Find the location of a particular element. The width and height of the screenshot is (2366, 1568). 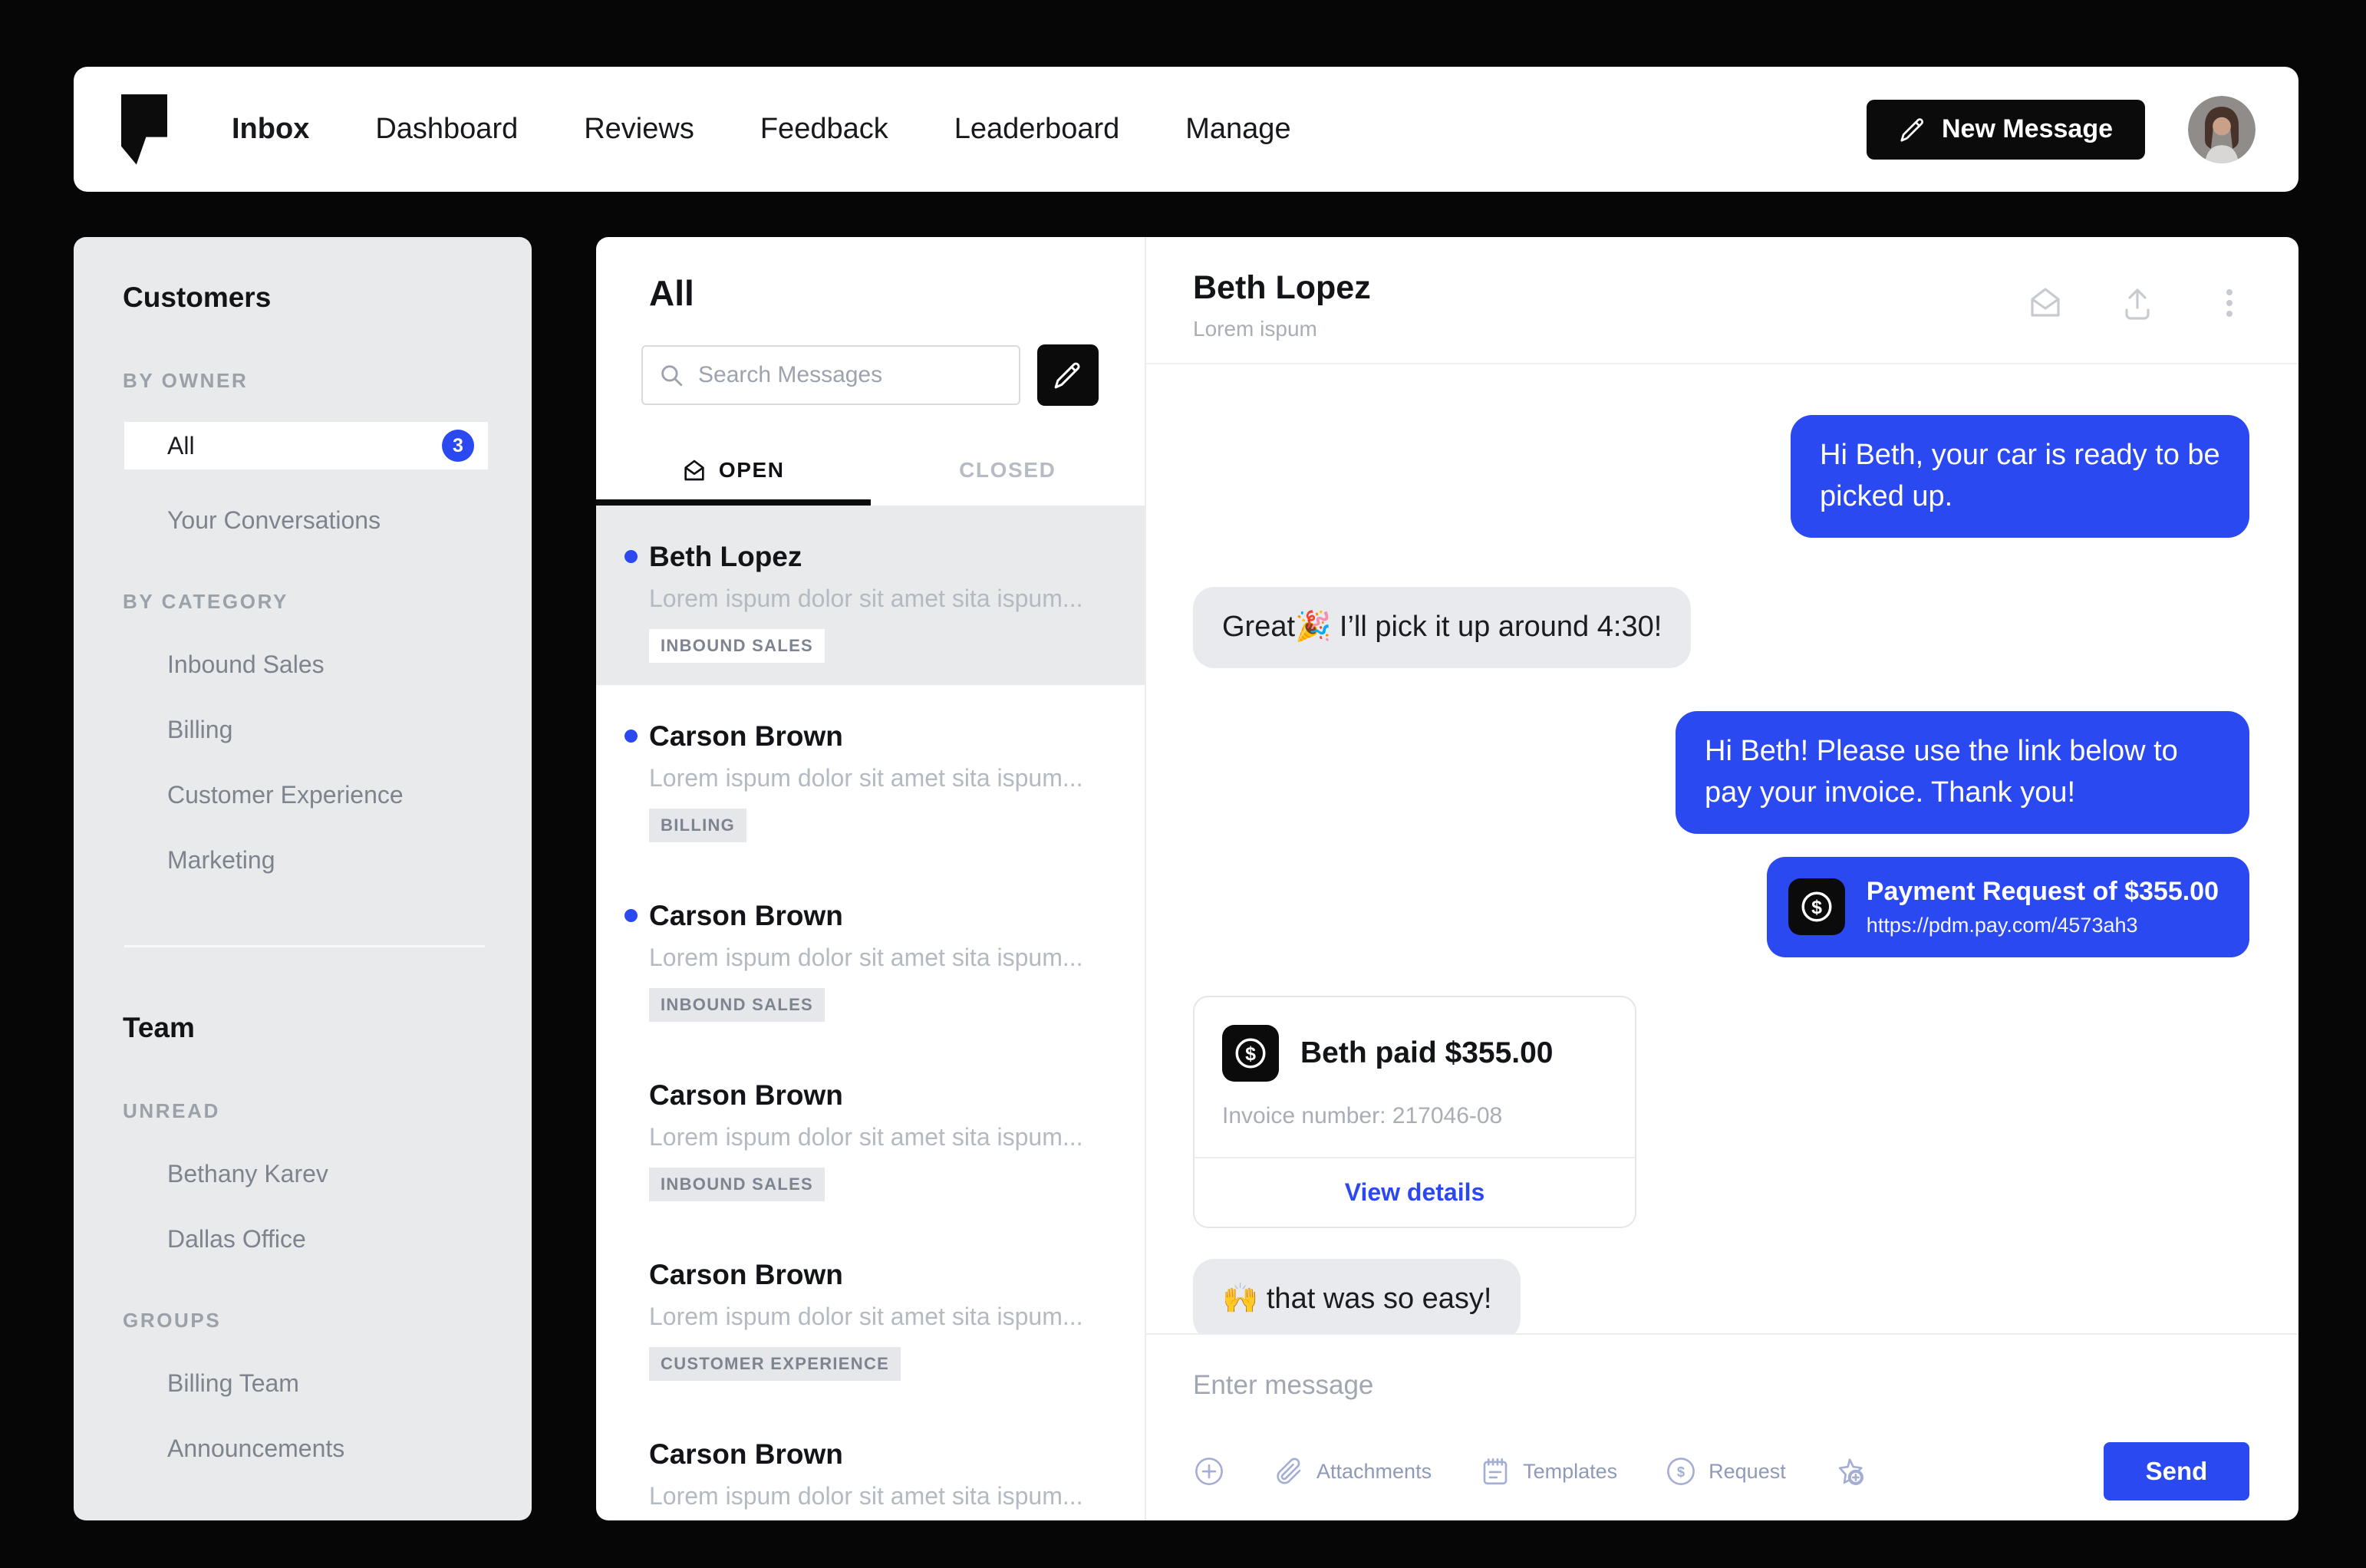

review-invite-button is located at coordinates (1850, 1471).